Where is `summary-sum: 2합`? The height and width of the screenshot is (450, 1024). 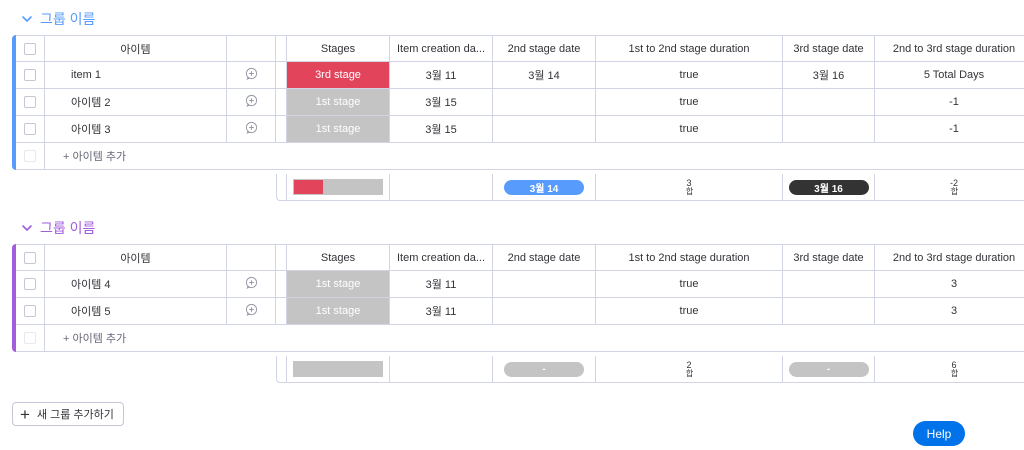
summary-sum: 2합 is located at coordinates (689, 369).